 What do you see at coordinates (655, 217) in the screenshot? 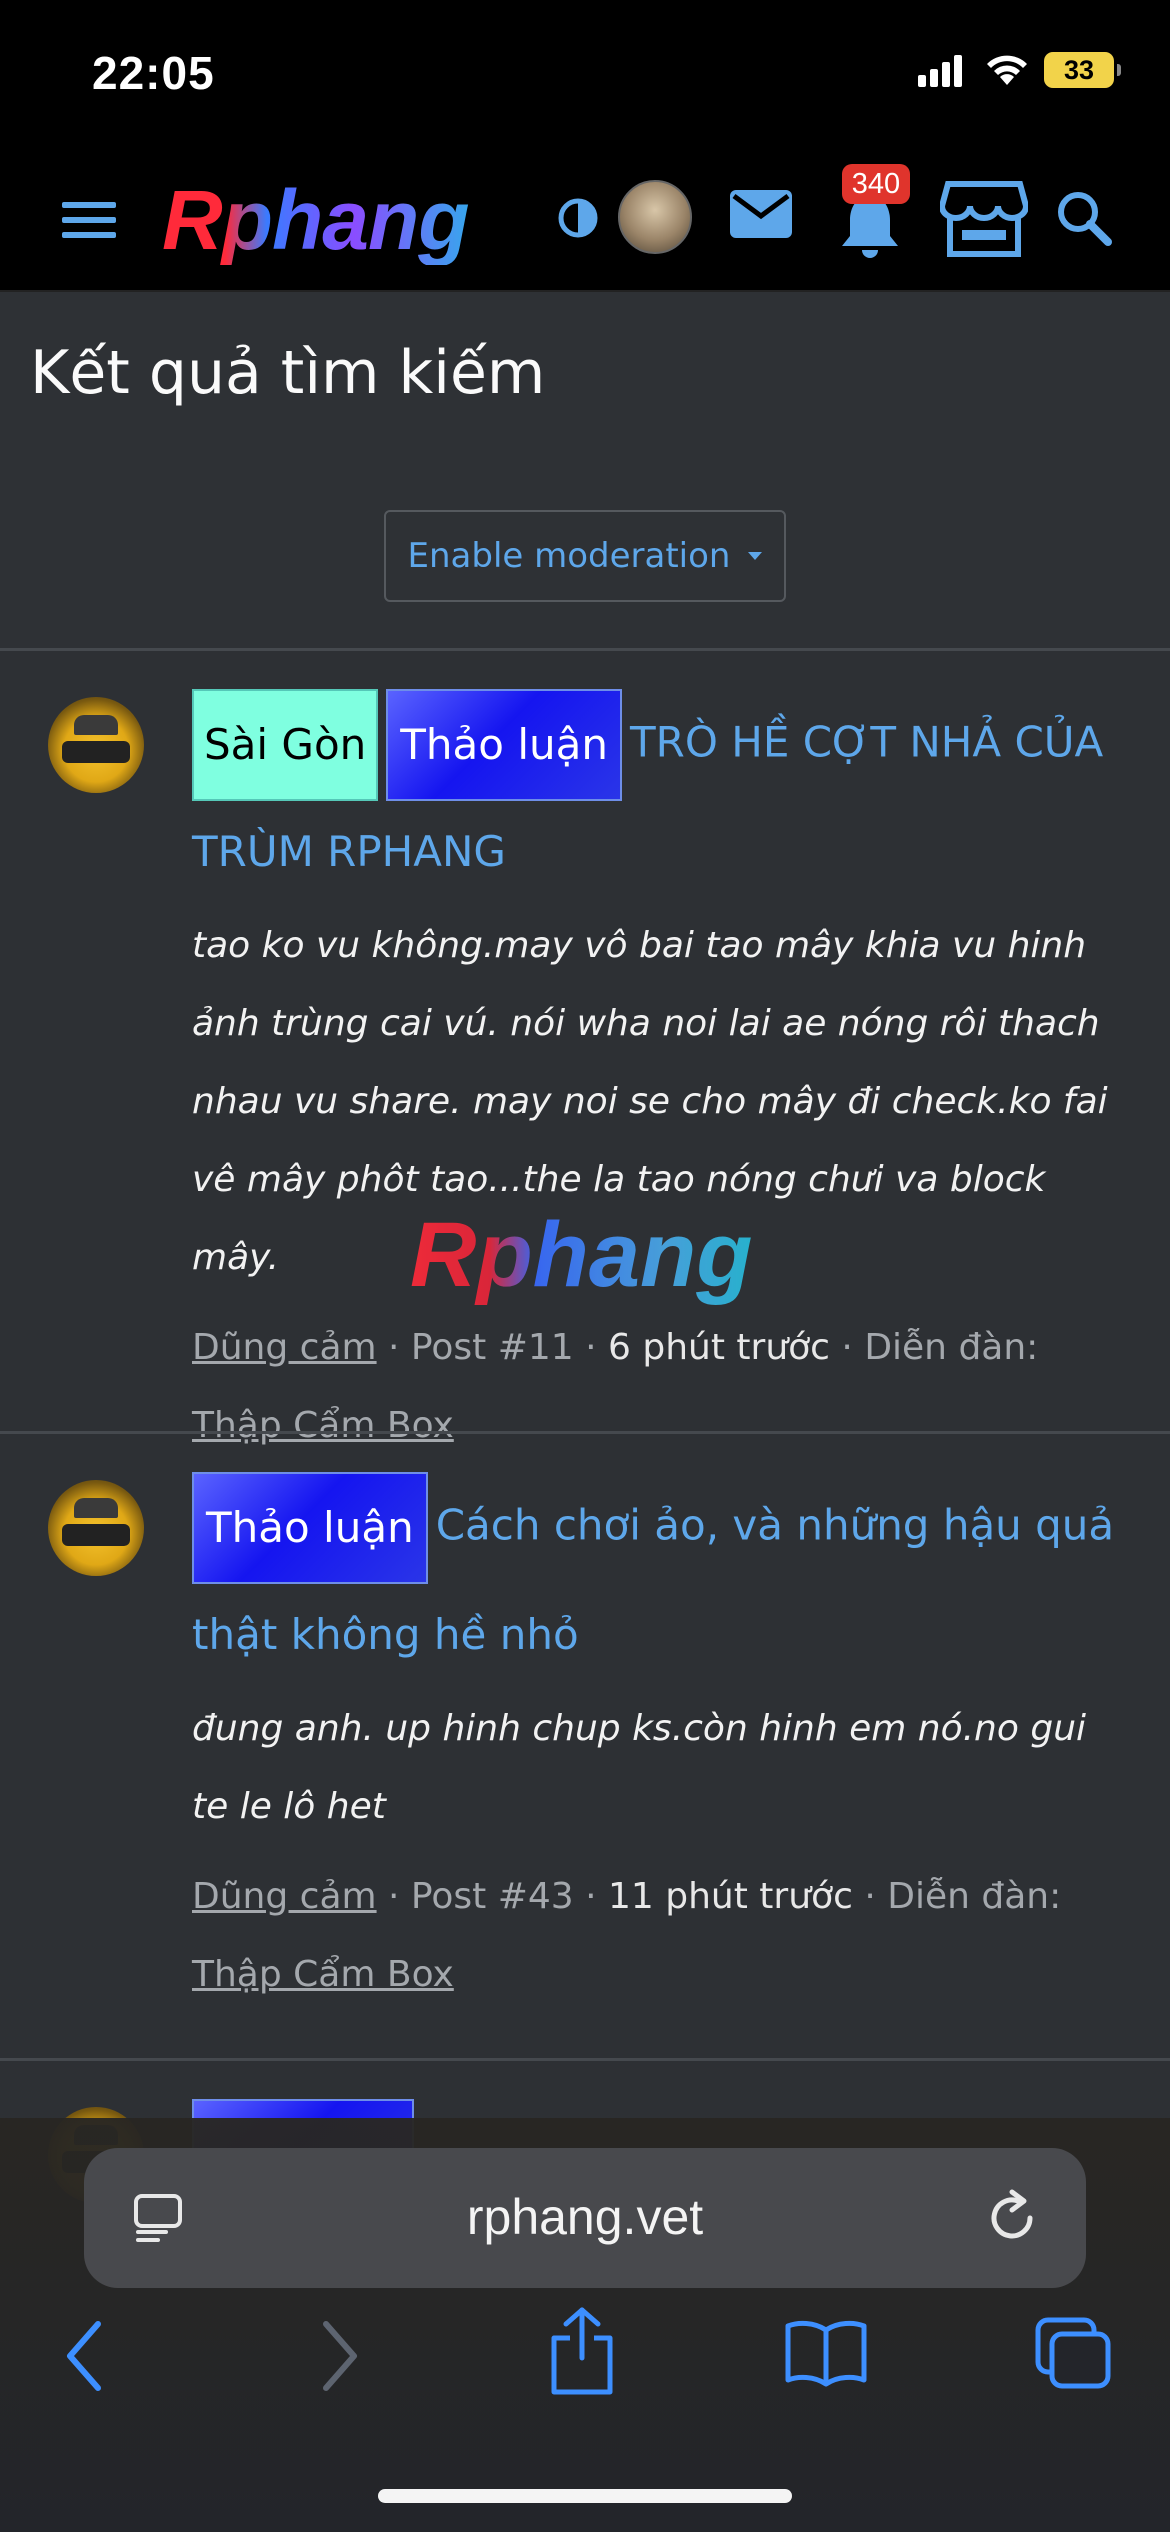
I see `user-avatar` at bounding box center [655, 217].